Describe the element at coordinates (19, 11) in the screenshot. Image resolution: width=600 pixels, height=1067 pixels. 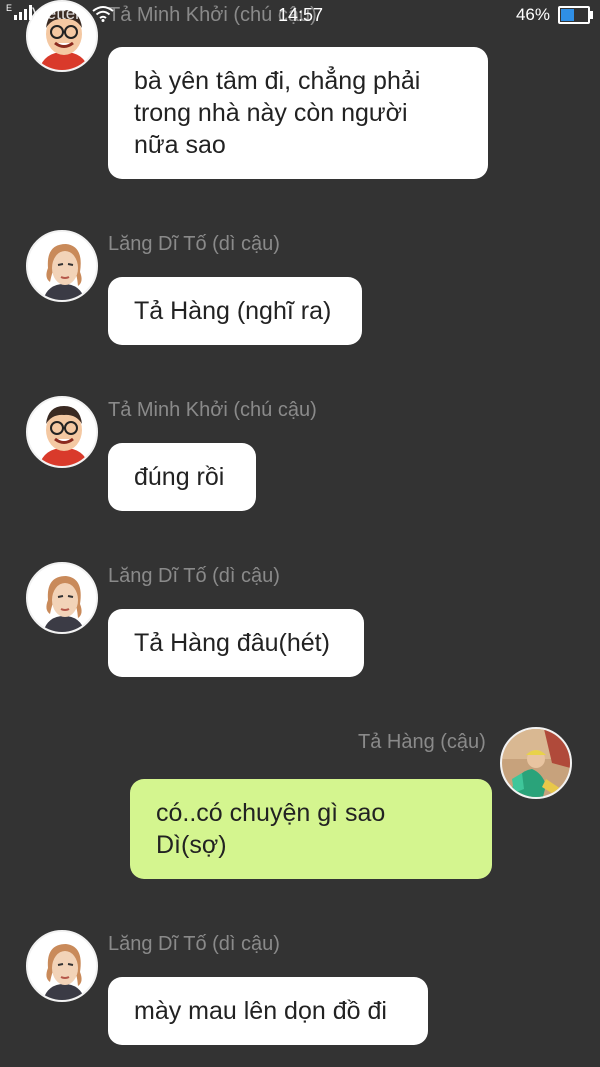
I see `signal-strength-icon: E` at that location.